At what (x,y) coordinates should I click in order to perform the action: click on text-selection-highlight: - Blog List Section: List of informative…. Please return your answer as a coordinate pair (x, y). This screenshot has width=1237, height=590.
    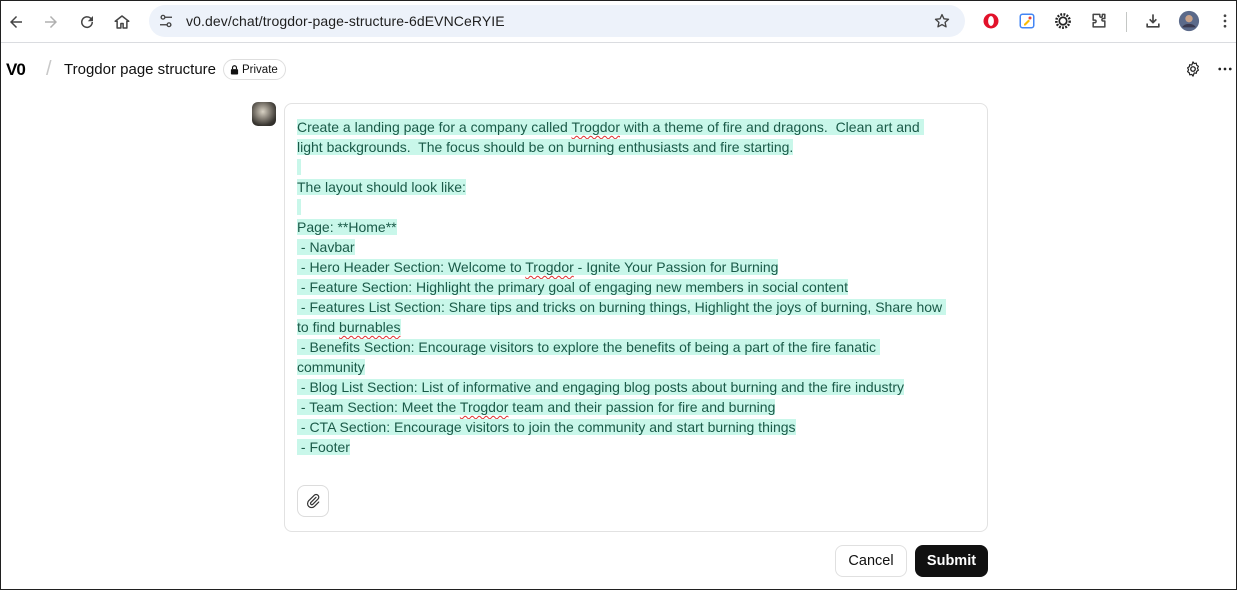
    Looking at the image, I should click on (601, 387).